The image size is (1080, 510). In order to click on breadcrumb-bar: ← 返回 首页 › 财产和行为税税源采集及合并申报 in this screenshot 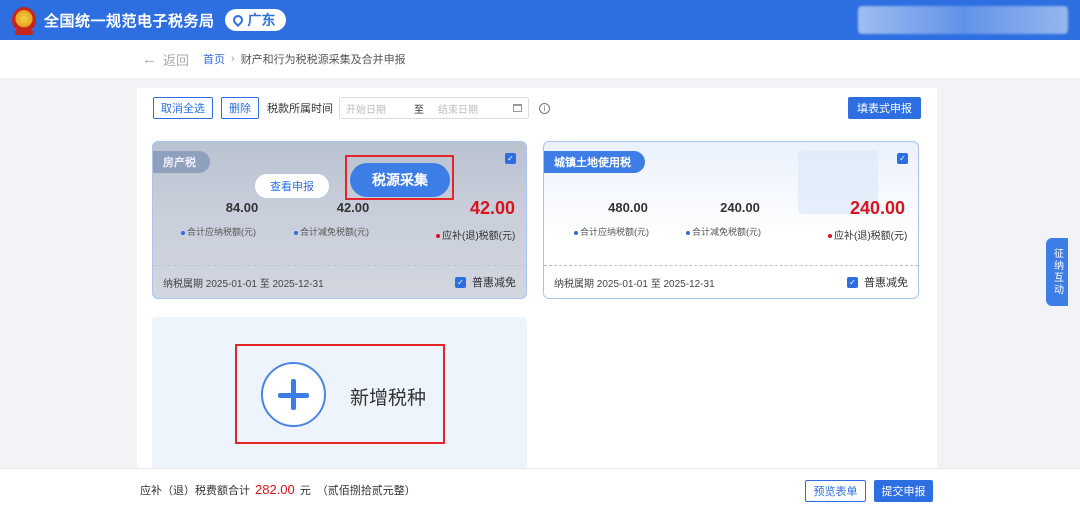, I will do `click(540, 59)`.